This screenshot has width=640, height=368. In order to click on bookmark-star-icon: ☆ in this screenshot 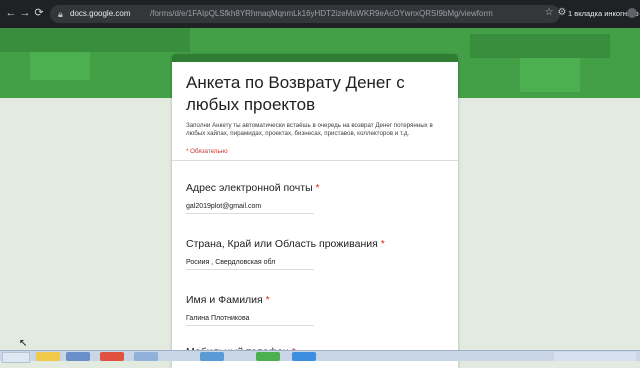, I will do `click(549, 13)`.